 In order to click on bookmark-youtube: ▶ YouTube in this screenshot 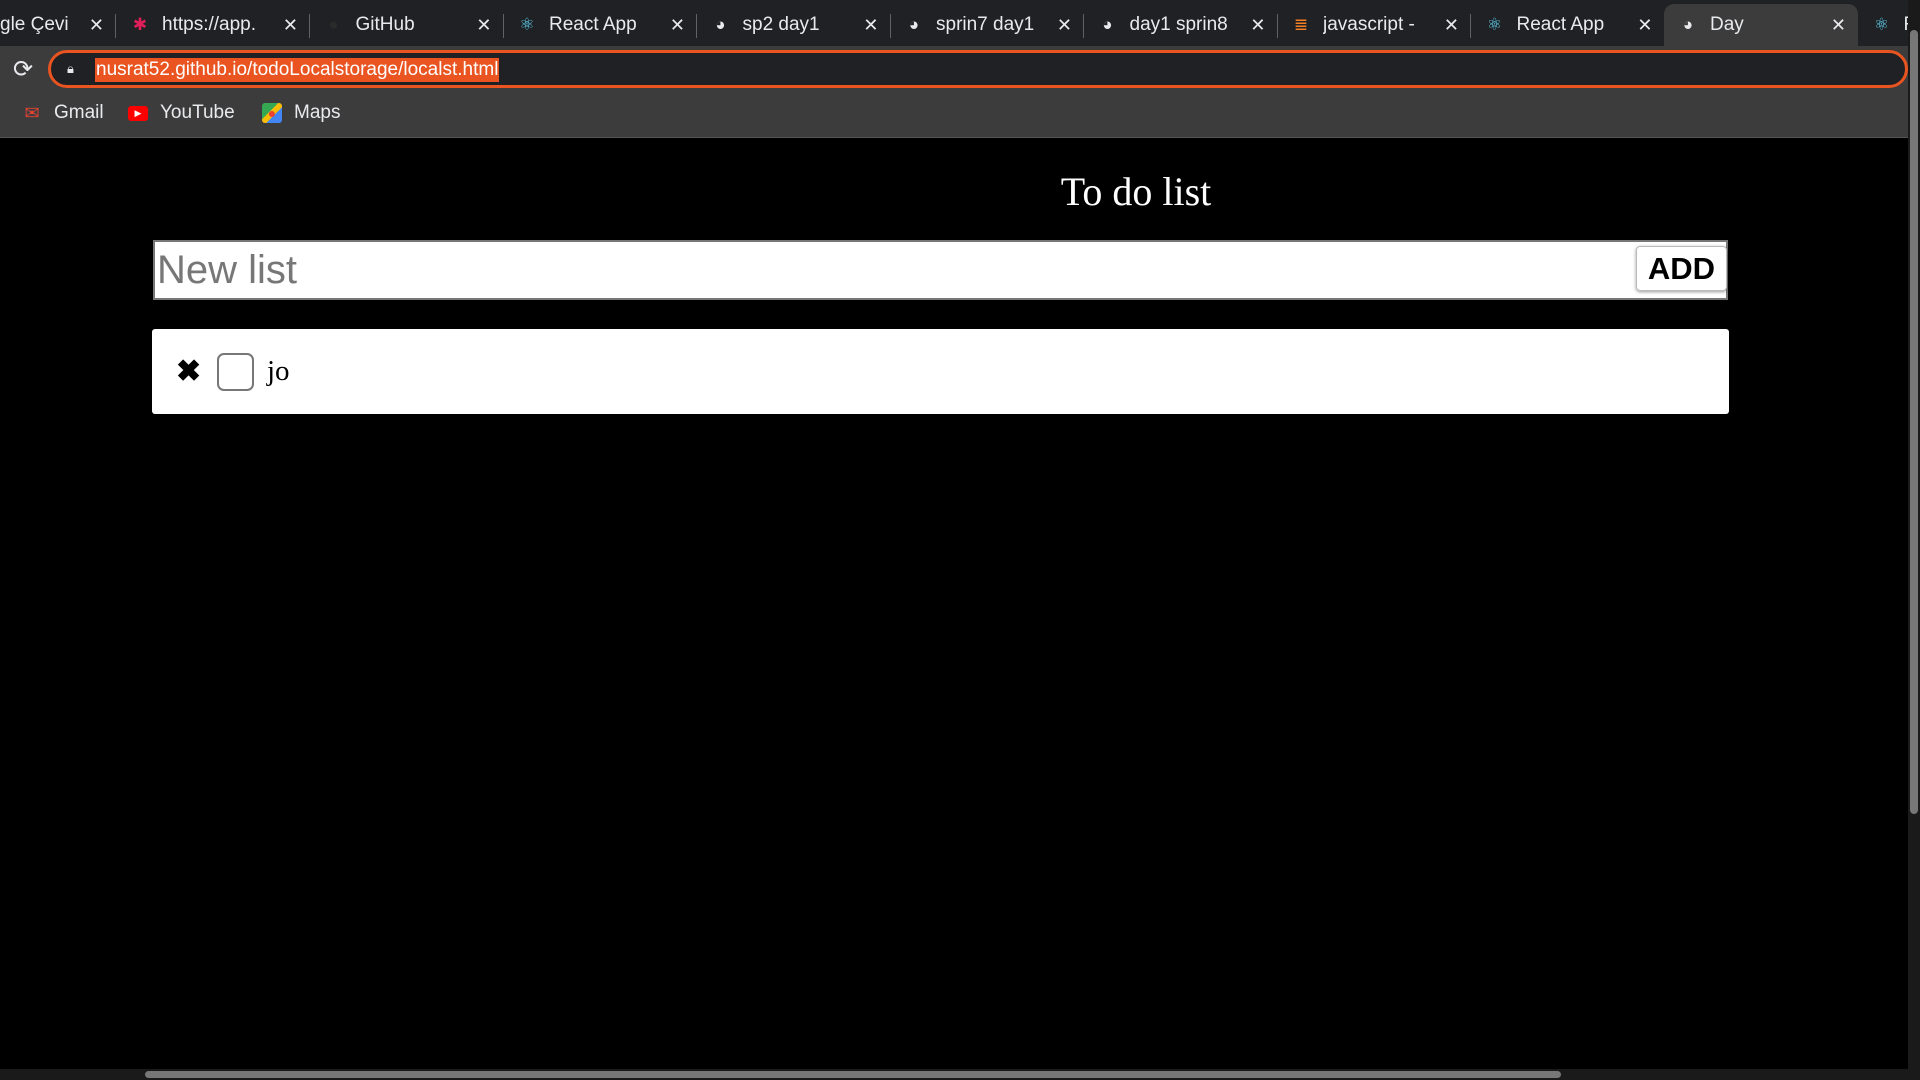, I will do `click(181, 113)`.